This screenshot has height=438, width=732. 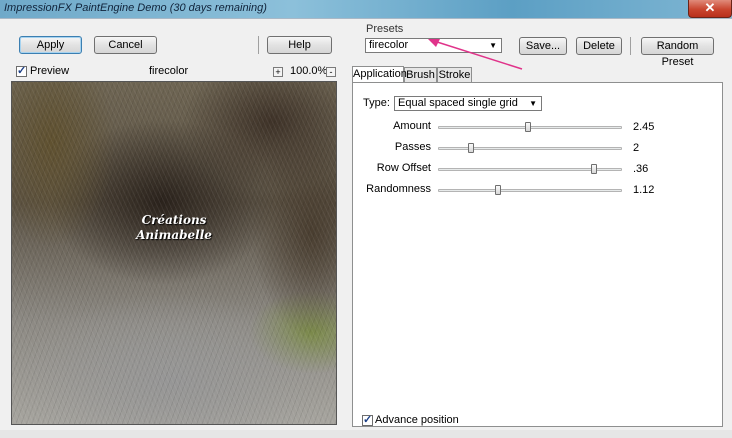 I want to click on preview-label: Preview, so click(x=50, y=71).